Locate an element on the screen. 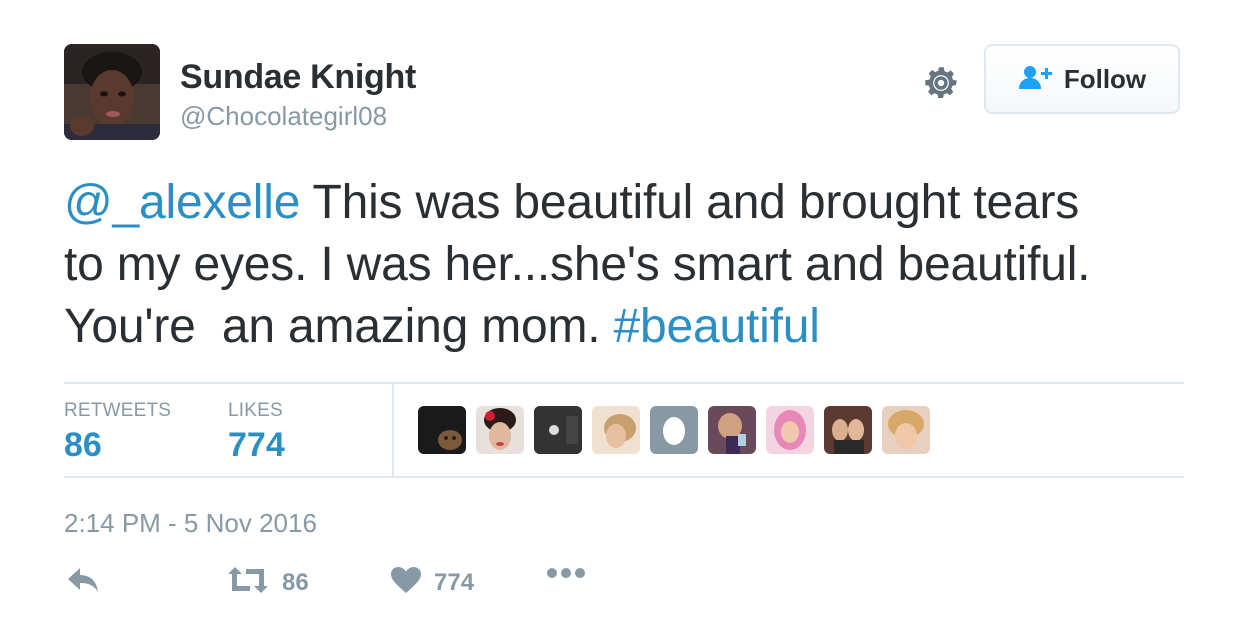 Image resolution: width=1250 pixels, height=638 pixels. stats-top-divider is located at coordinates (624, 383).